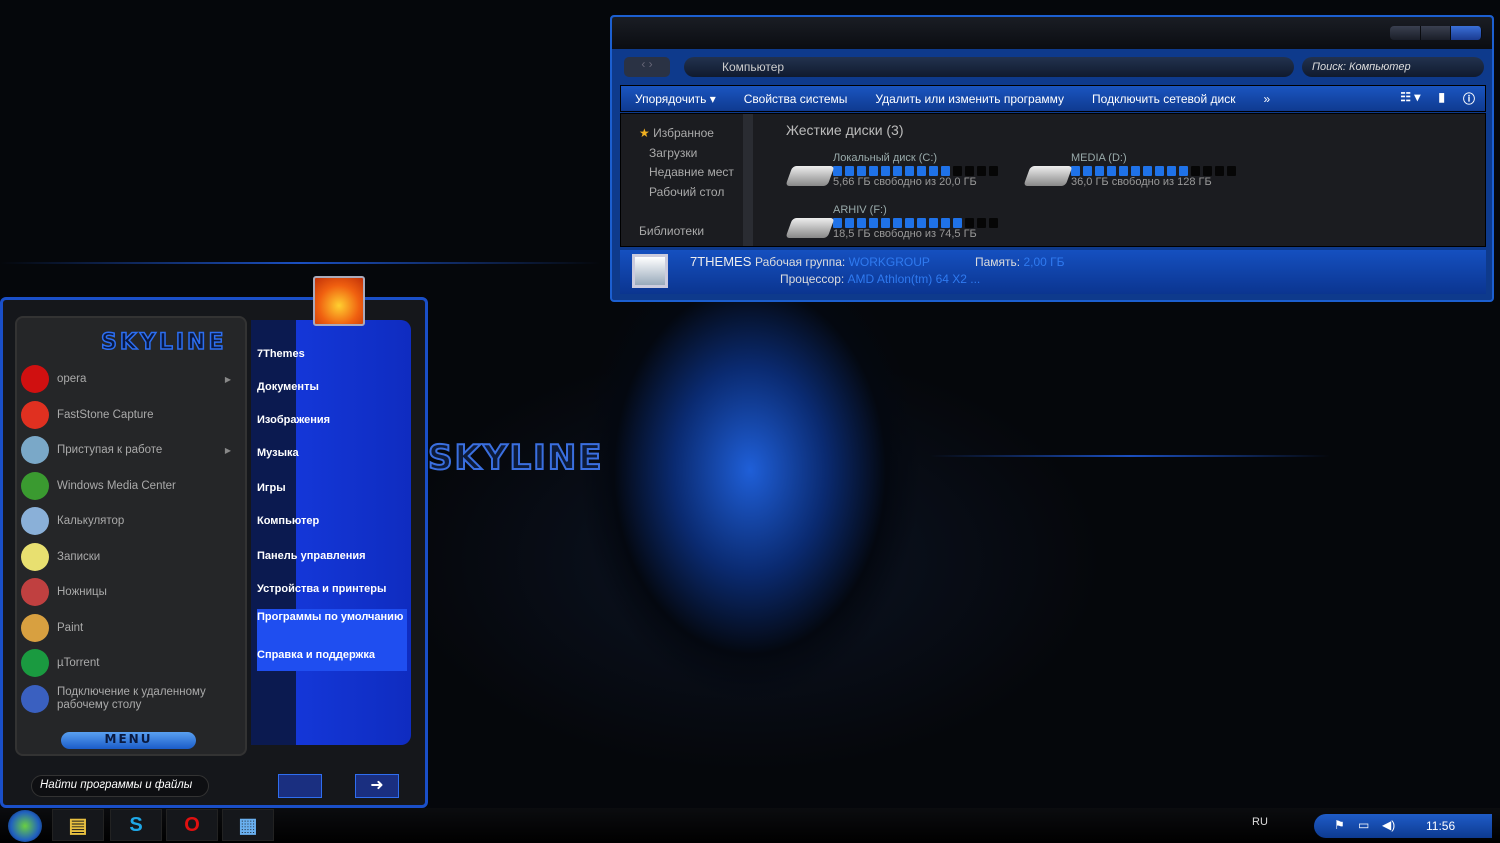  What do you see at coordinates (842, 262) in the screenshot?
I see `workgroup-info: Рабочая группа: WORKGROUP` at bounding box center [842, 262].